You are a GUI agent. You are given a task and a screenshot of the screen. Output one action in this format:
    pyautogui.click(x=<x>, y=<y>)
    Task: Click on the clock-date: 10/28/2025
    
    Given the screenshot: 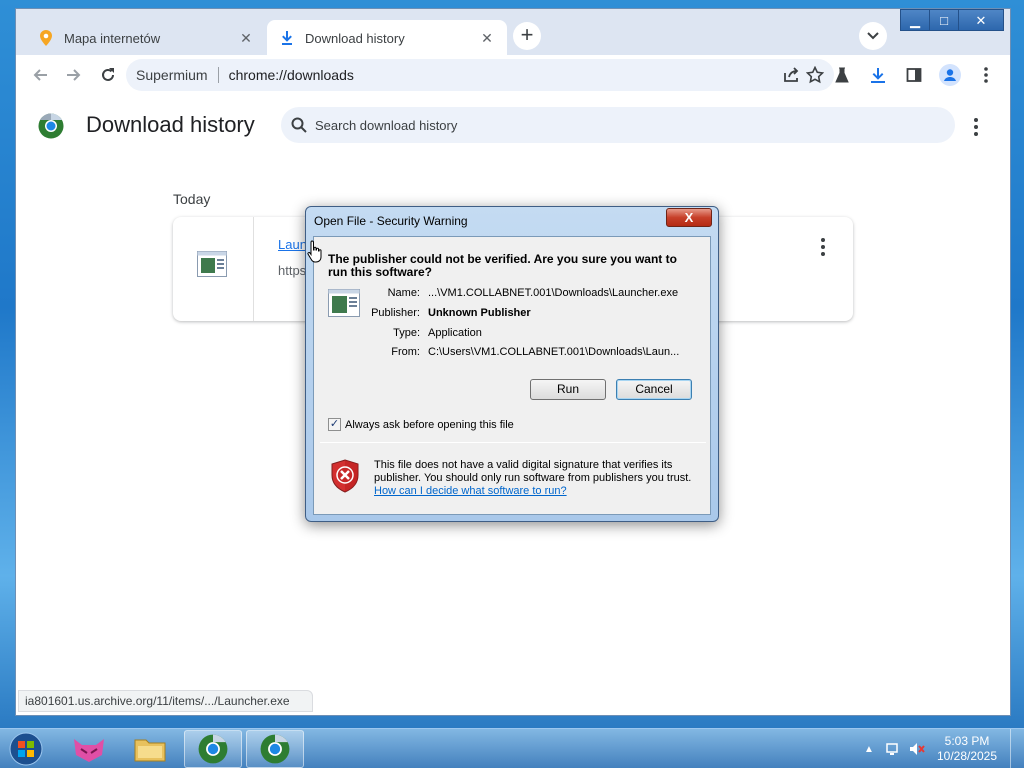 What is the action you would take?
    pyautogui.click(x=967, y=756)
    